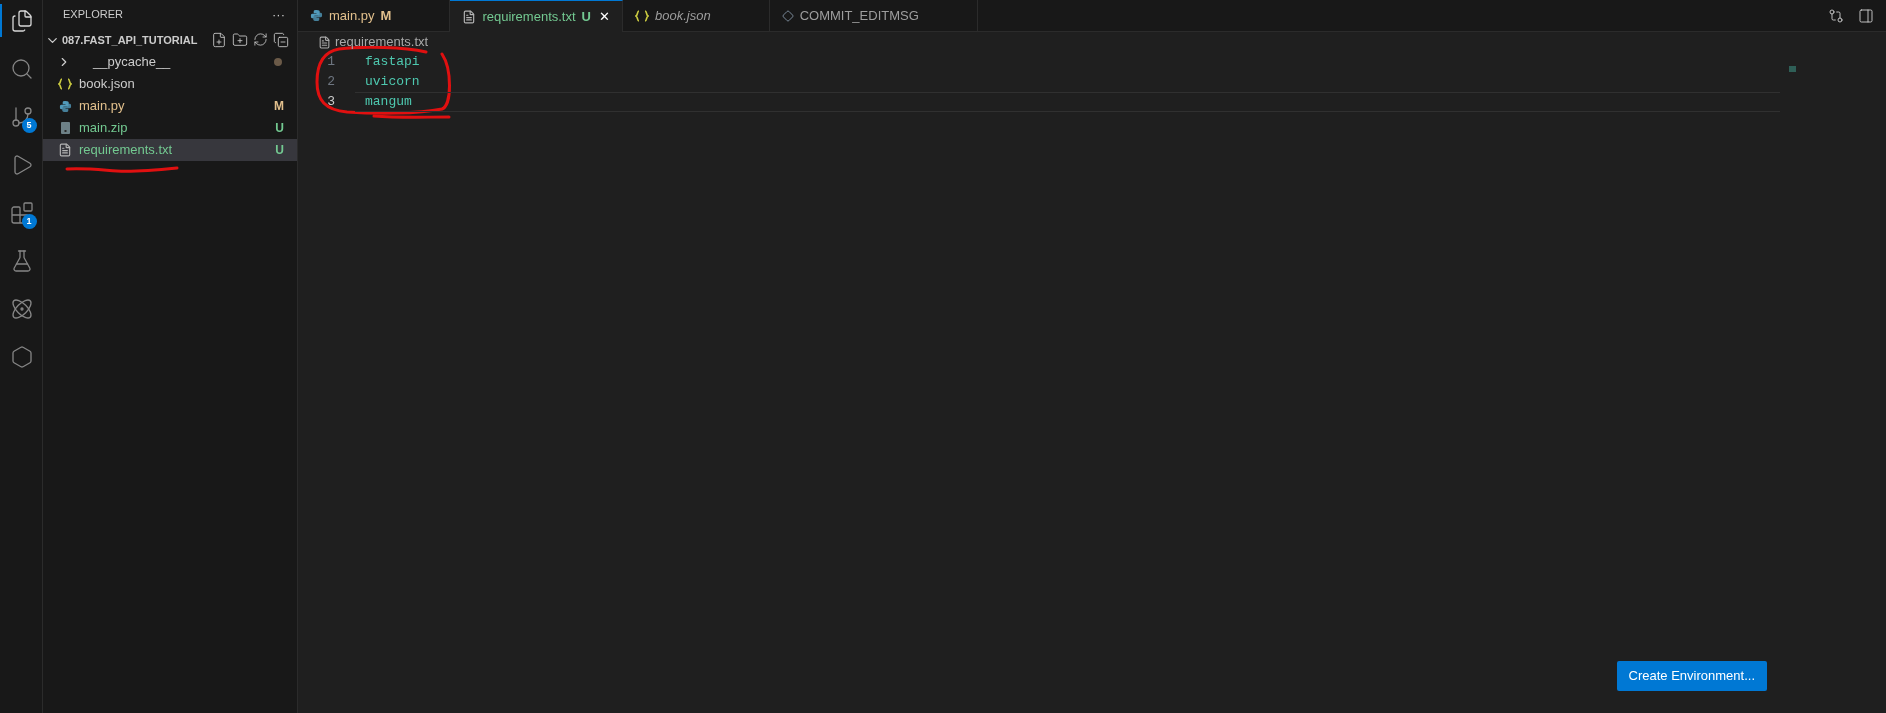 The image size is (1886, 713). Describe the element at coordinates (93, 15) in the screenshot. I see `panel-title: EXPLORER` at that location.